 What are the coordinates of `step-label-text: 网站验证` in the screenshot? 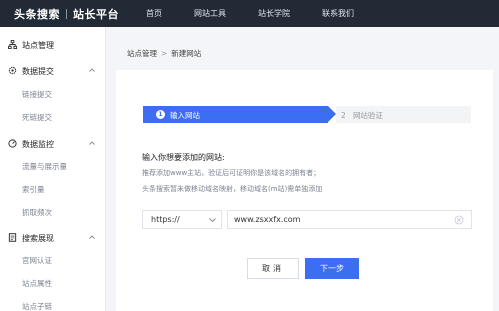 It's located at (367, 115).